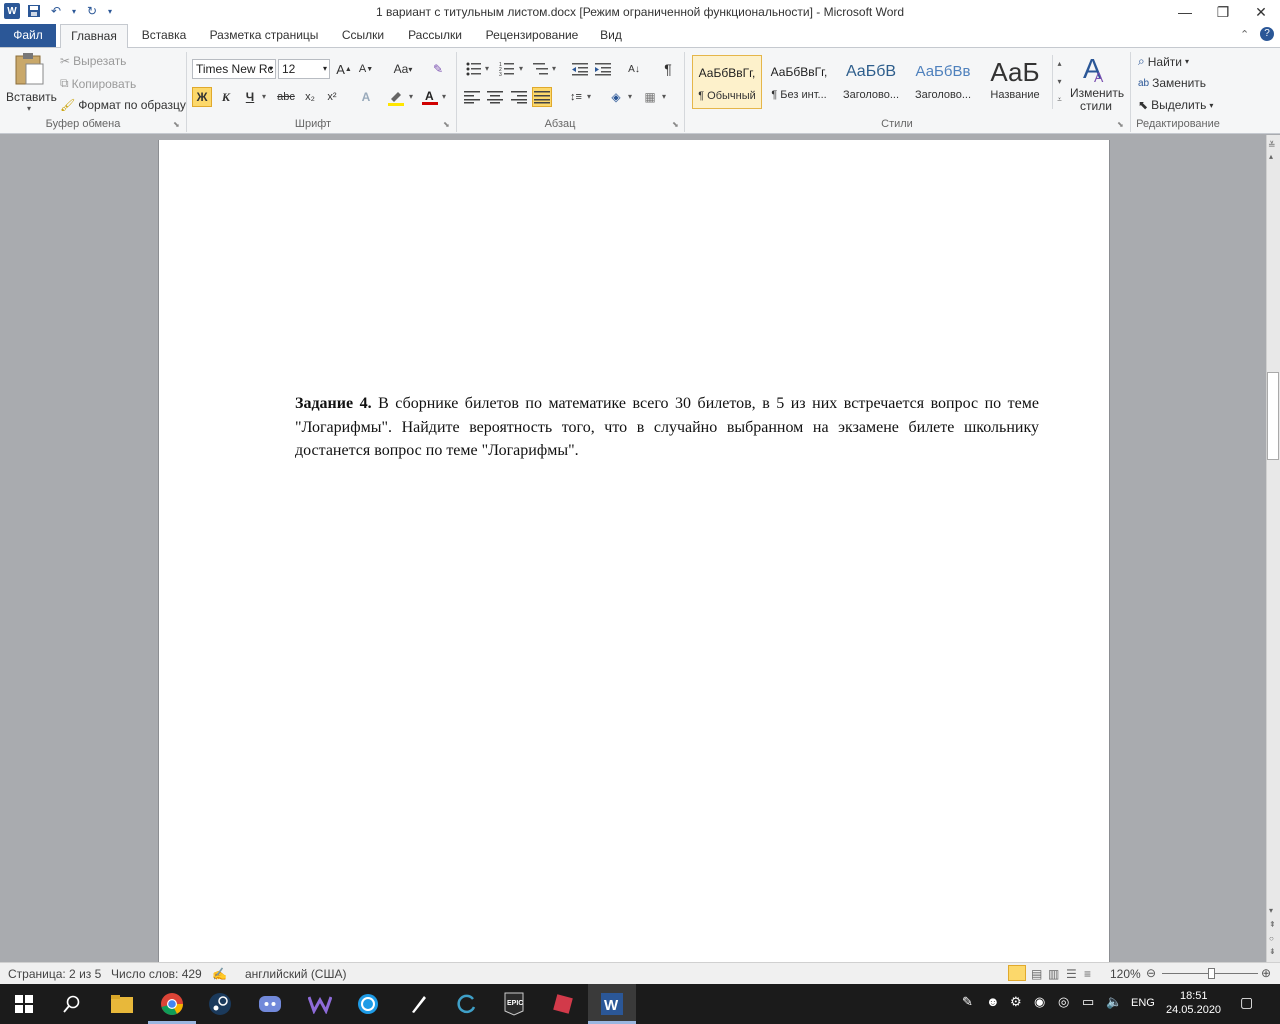 The height and width of the screenshot is (1024, 1280). Describe the element at coordinates (411, 96) in the screenshot. I see `highlight-dropdown-icon: ▾` at that location.